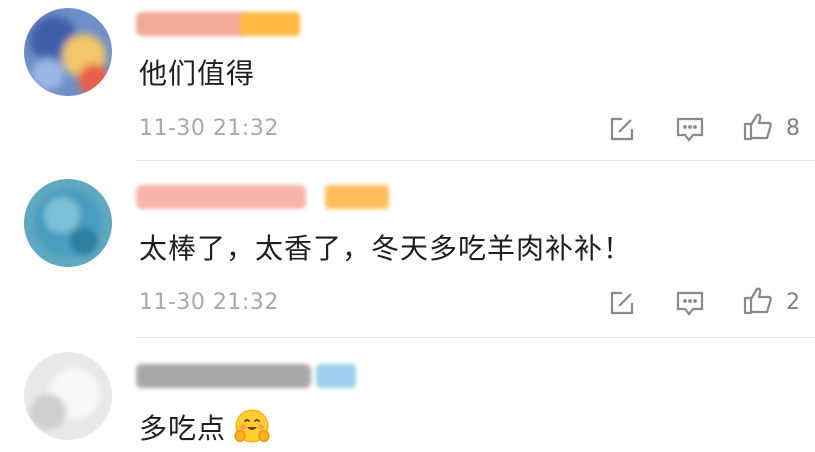 Image resolution: width=815 pixels, height=452 pixels. I want to click on like-count: 2, so click(793, 302).